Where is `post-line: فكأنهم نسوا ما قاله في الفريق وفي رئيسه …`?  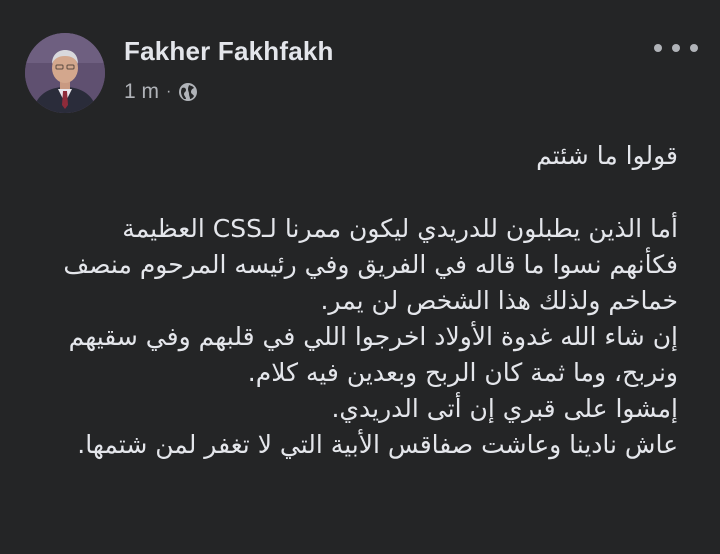 post-line: فكأنهم نسوا ما قاله في الفريق وفي رئيسه … is located at coordinates (370, 264).